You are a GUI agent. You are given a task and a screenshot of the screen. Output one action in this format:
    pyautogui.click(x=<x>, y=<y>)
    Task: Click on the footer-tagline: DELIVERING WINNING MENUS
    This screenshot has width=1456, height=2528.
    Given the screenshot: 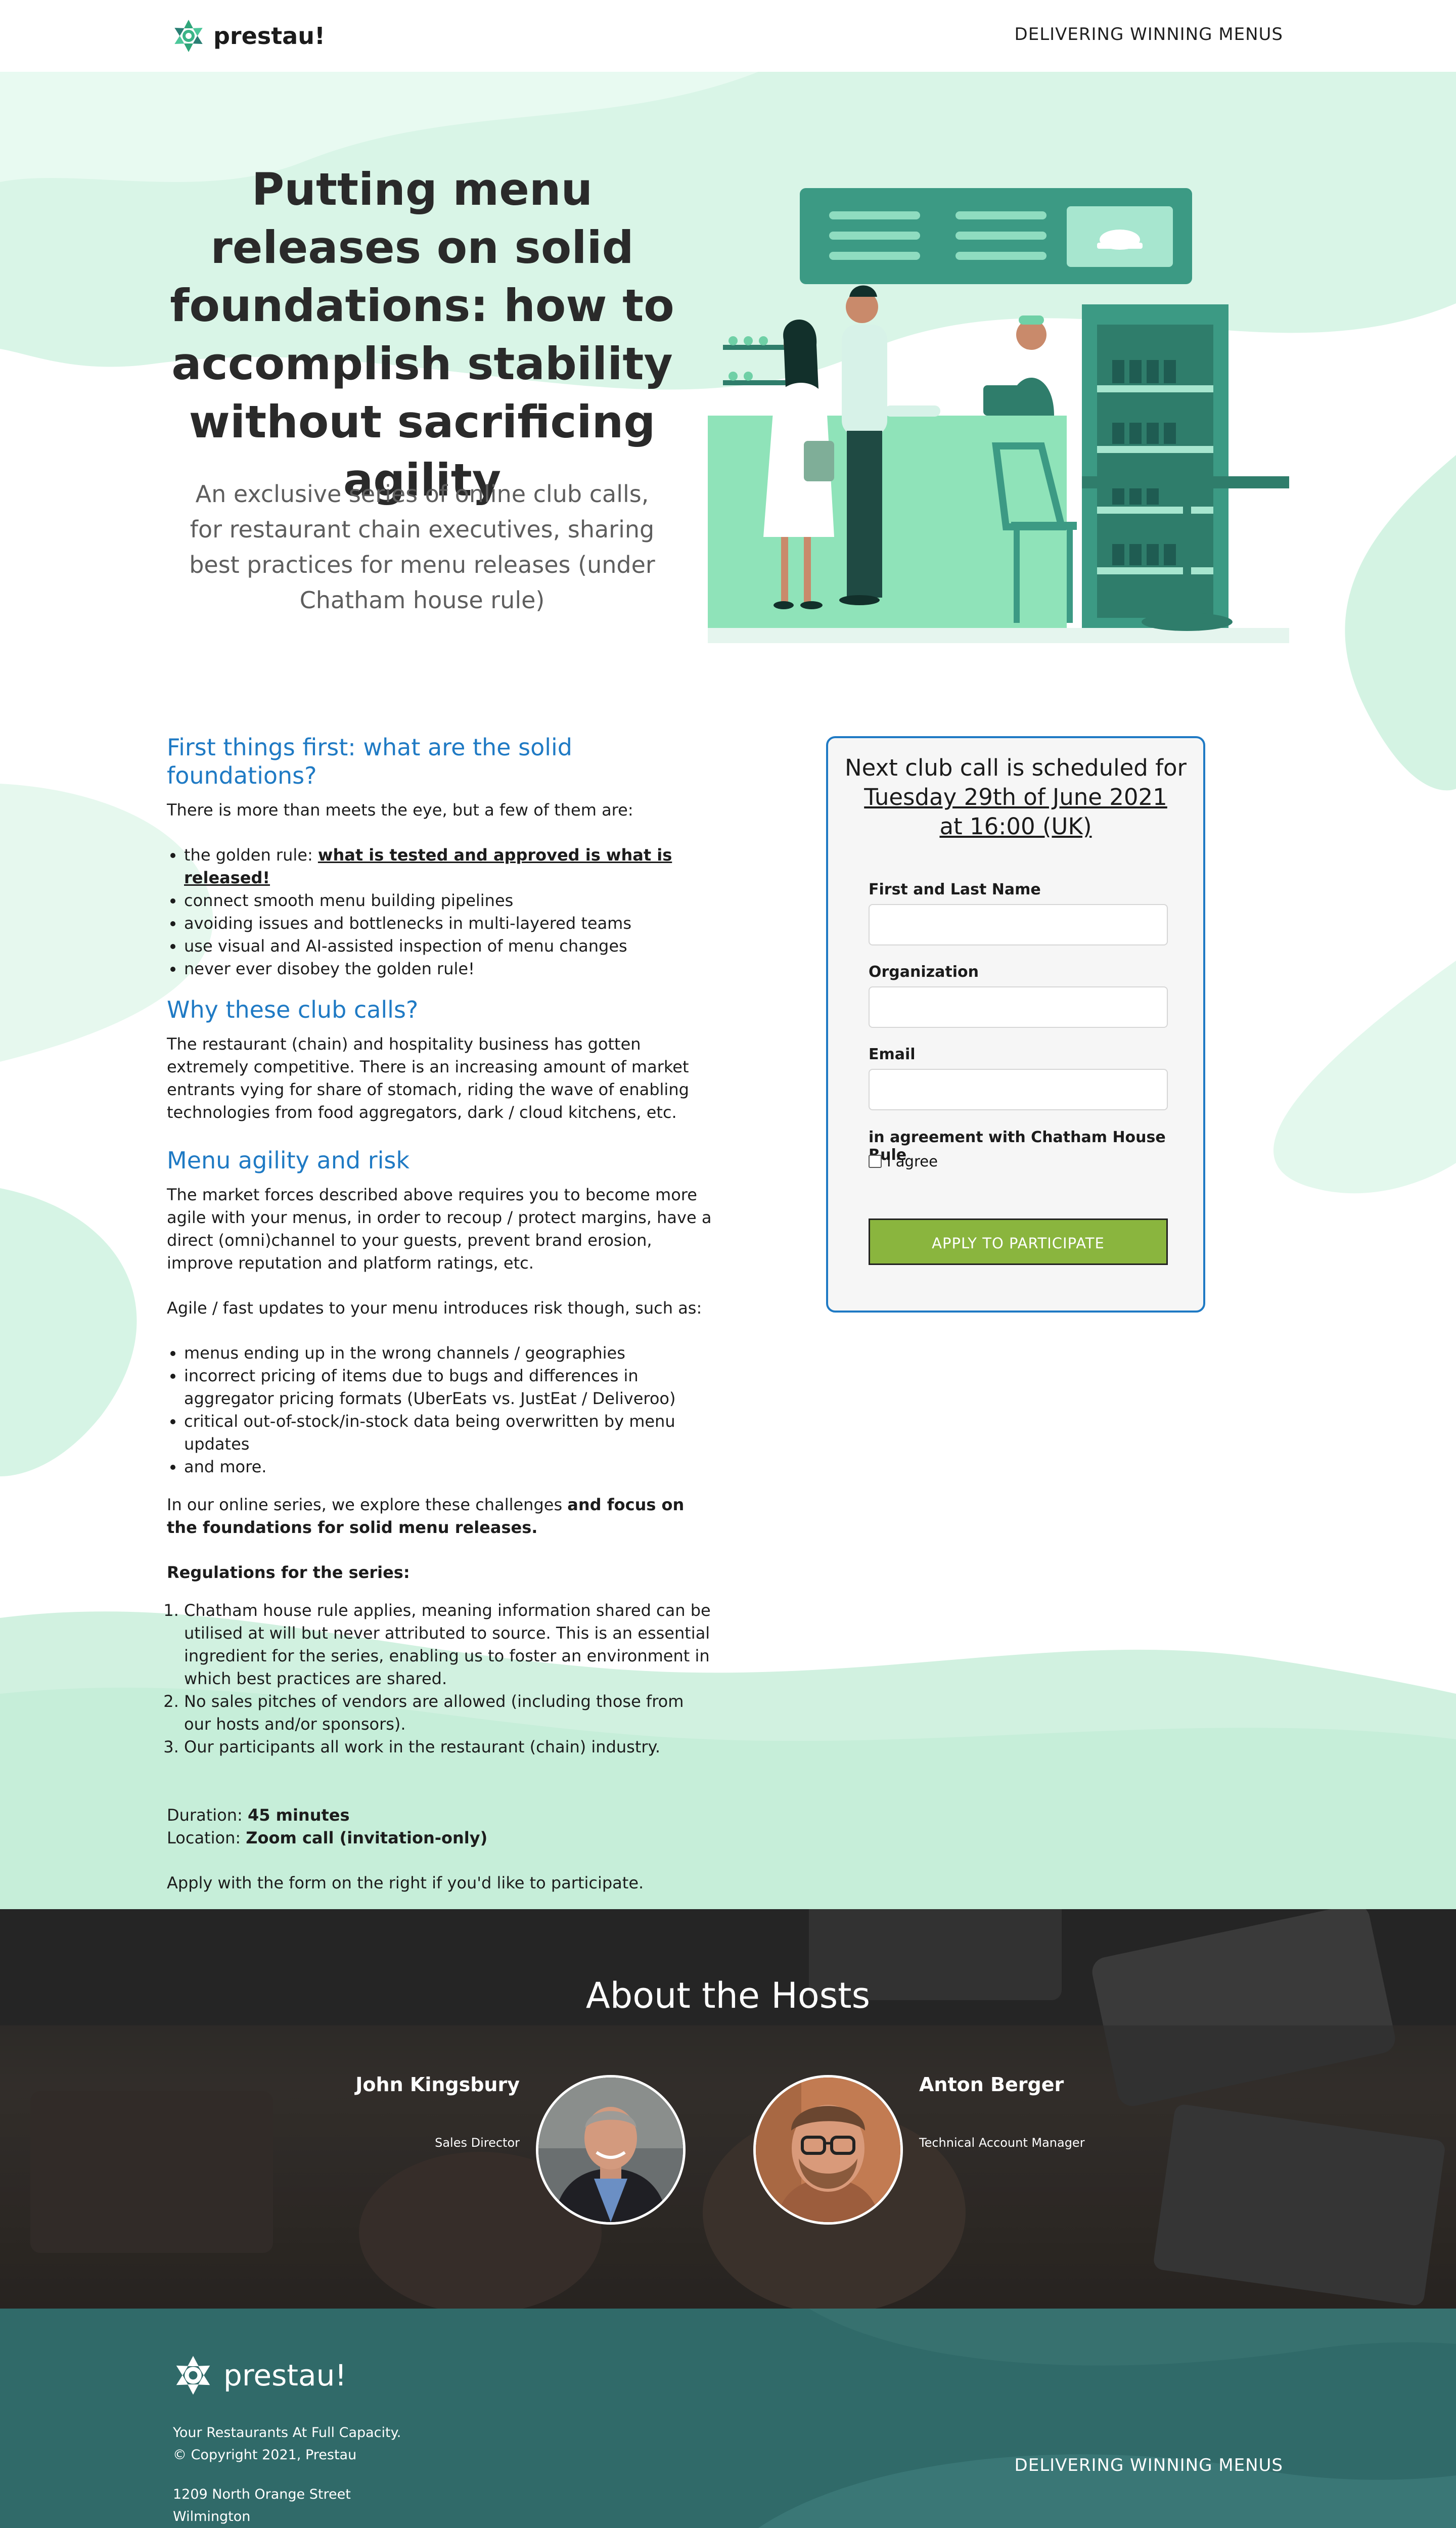 What is the action you would take?
    pyautogui.click(x=1149, y=2465)
    